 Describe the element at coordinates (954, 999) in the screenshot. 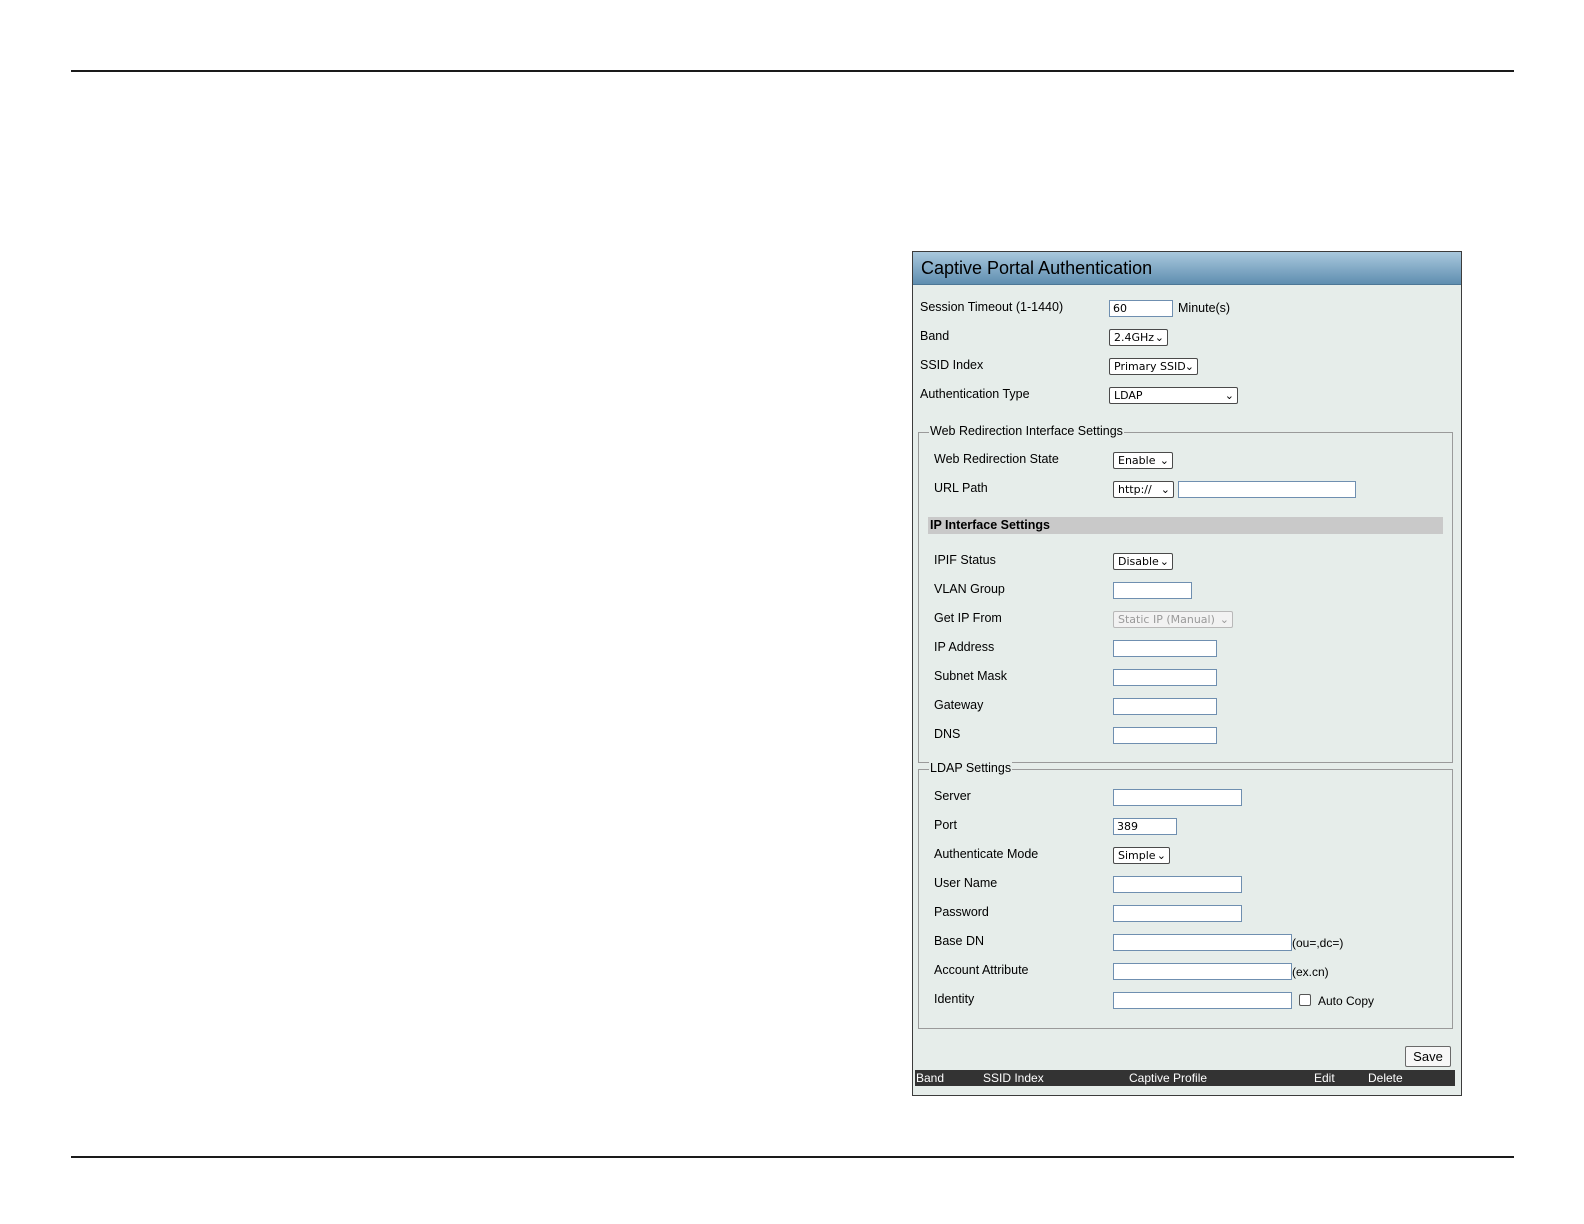

I see `identity-label: Identity` at that location.